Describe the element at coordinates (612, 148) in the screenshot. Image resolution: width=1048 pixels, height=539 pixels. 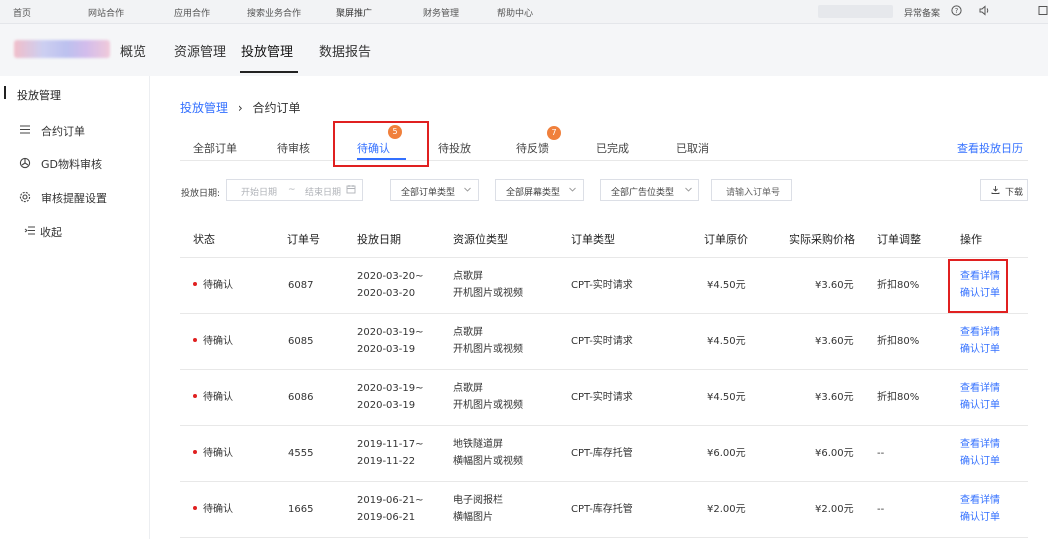
I see `tab-completed: 已完成` at that location.